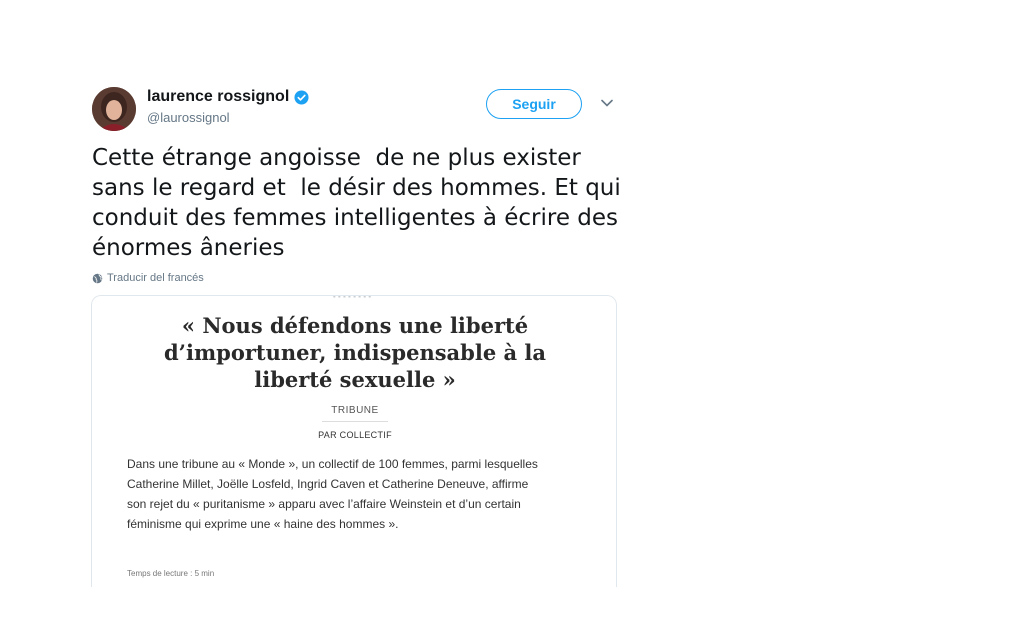 The height and width of the screenshot is (644, 1024). What do you see at coordinates (155, 278) in the screenshot?
I see `translate-label: Traducir del francés` at bounding box center [155, 278].